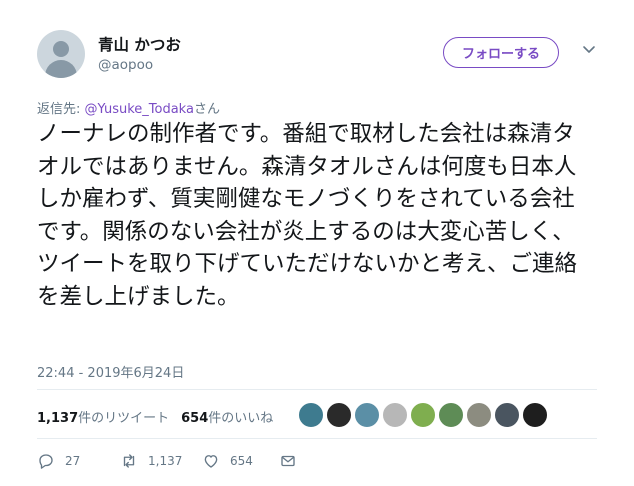 The height and width of the screenshot is (486, 634). I want to click on like-count: 654, so click(241, 461).